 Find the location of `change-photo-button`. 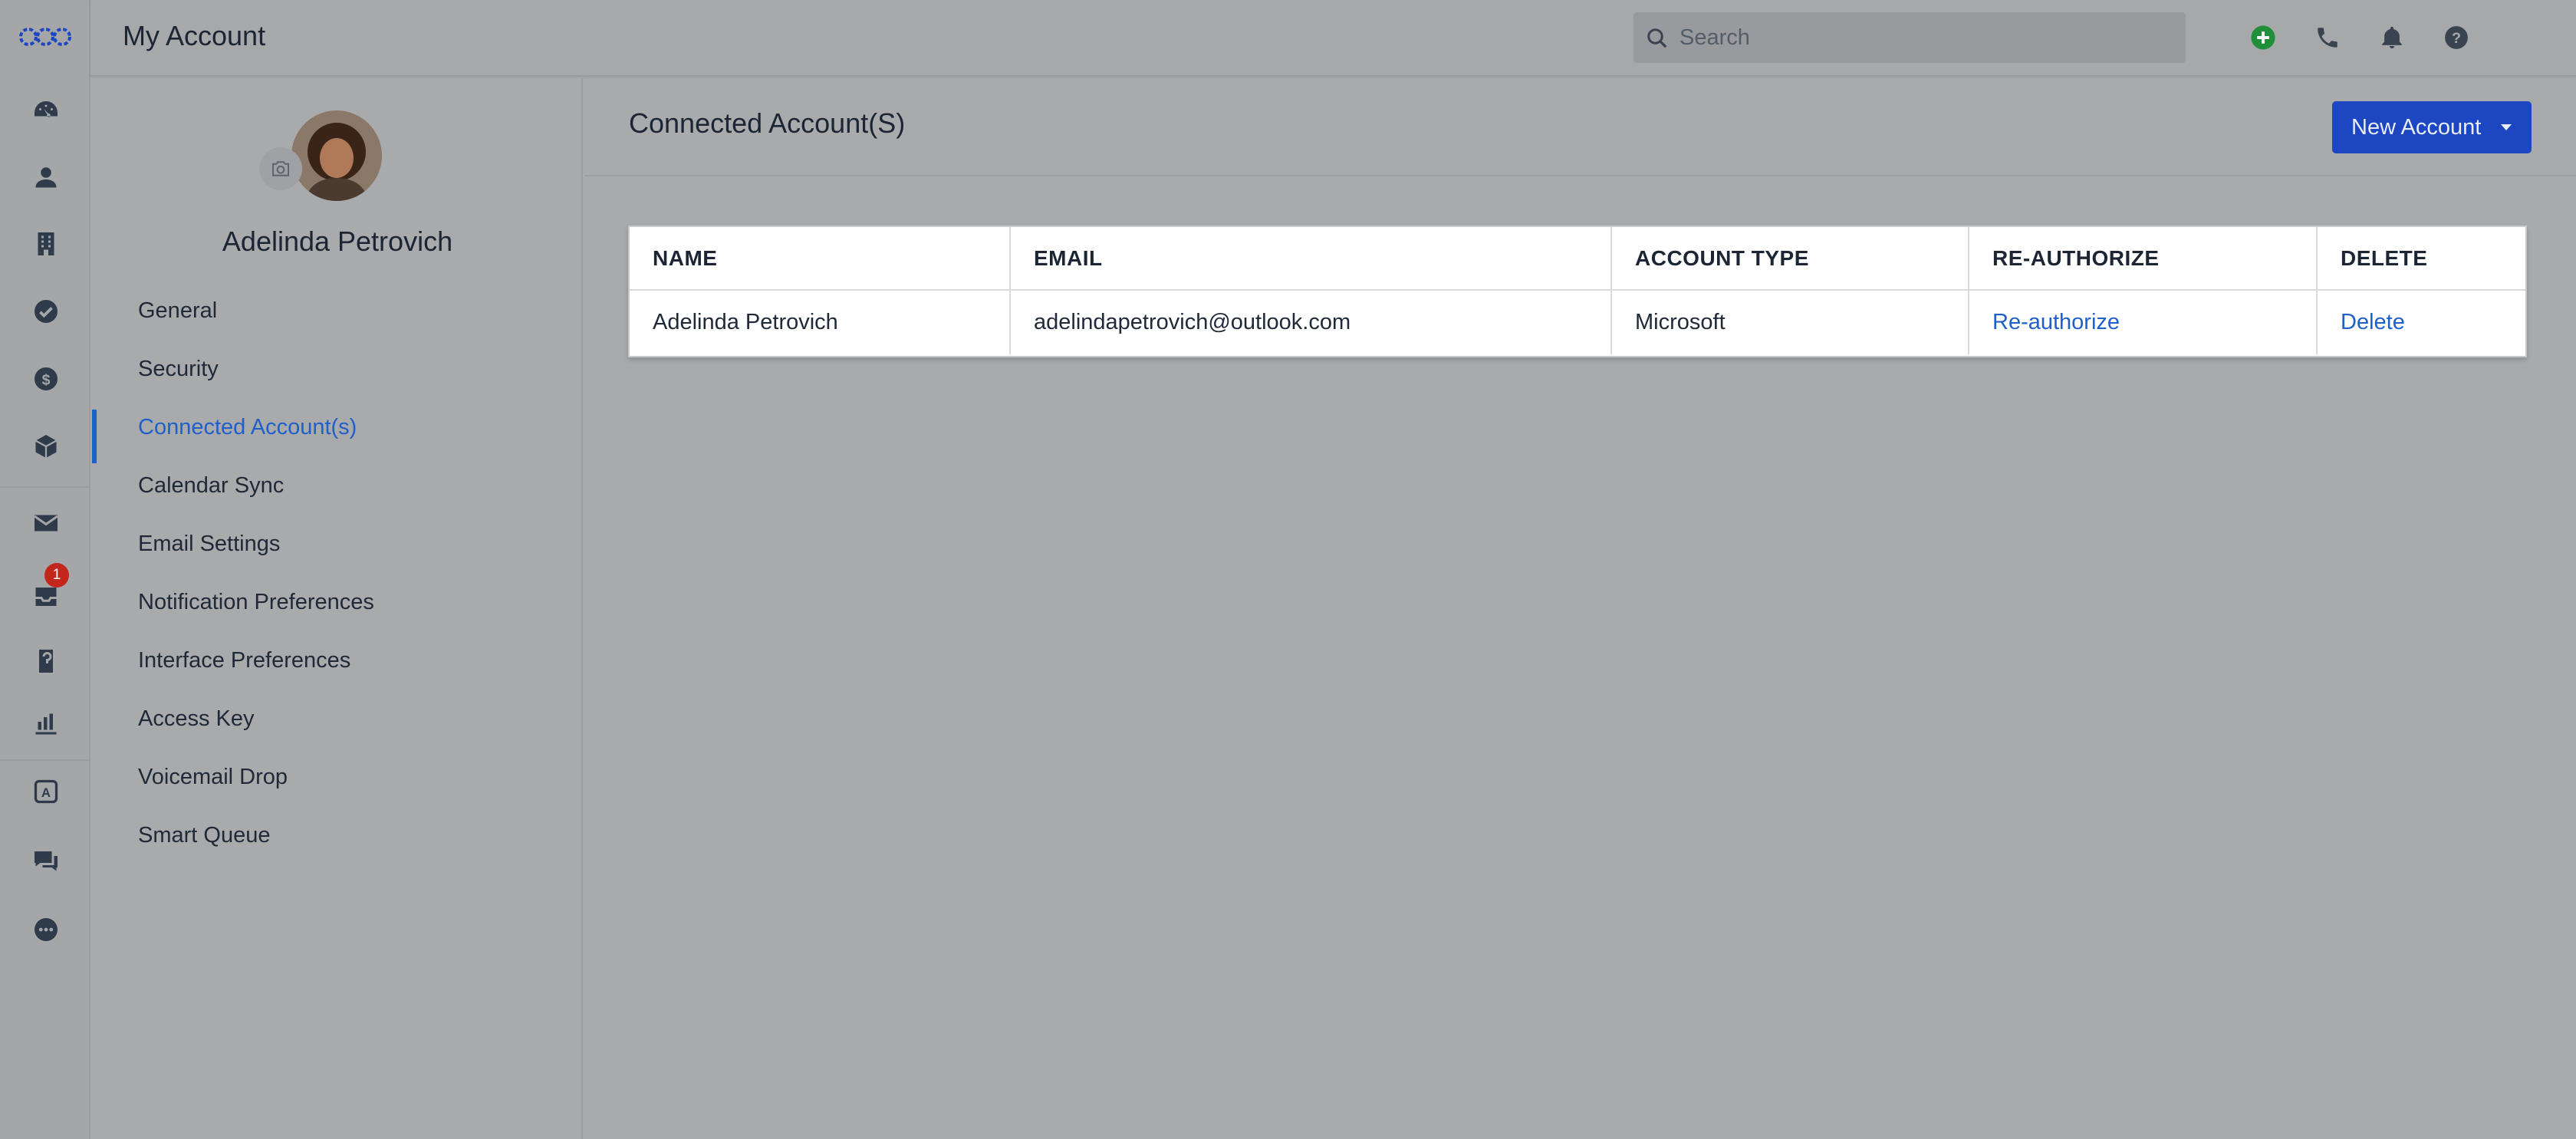

change-photo-button is located at coordinates (280, 168).